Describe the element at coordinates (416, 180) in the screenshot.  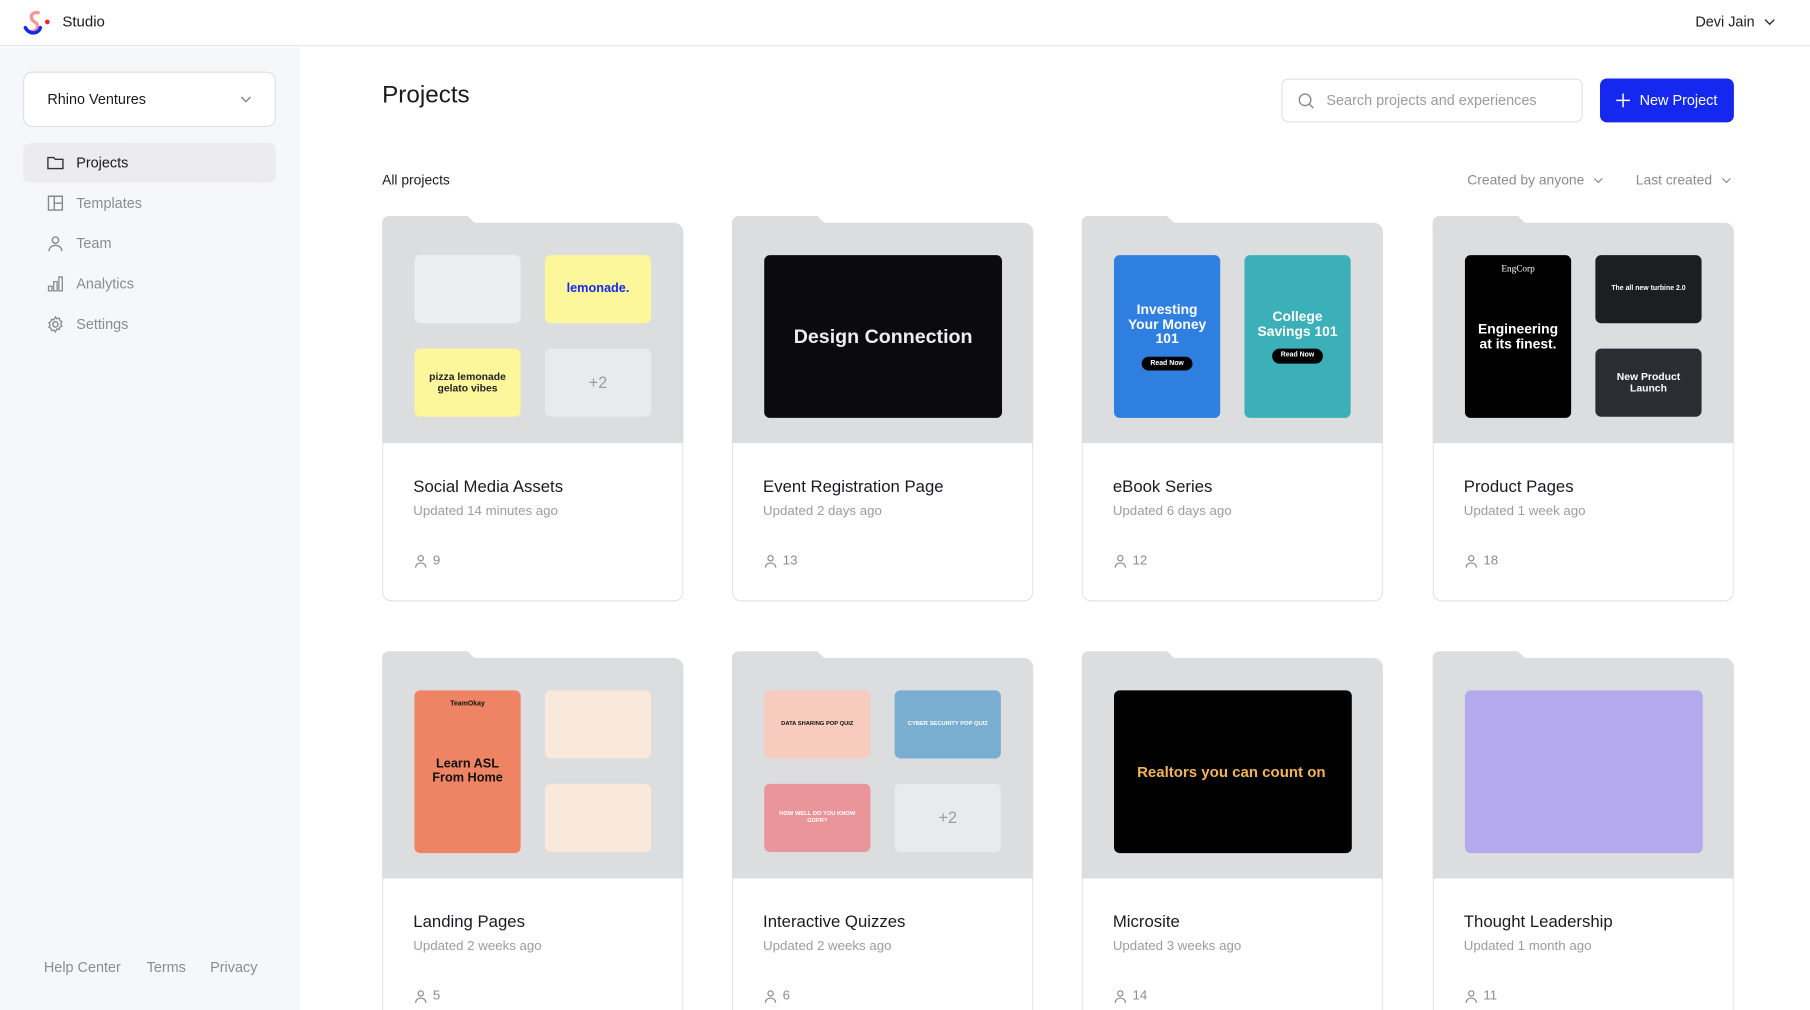
I see `section-title: All projects` at that location.